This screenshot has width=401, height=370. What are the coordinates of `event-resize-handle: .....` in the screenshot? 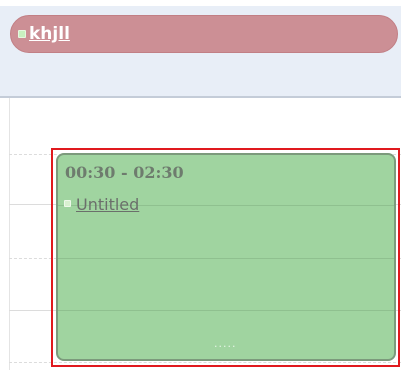 It's located at (225, 343).